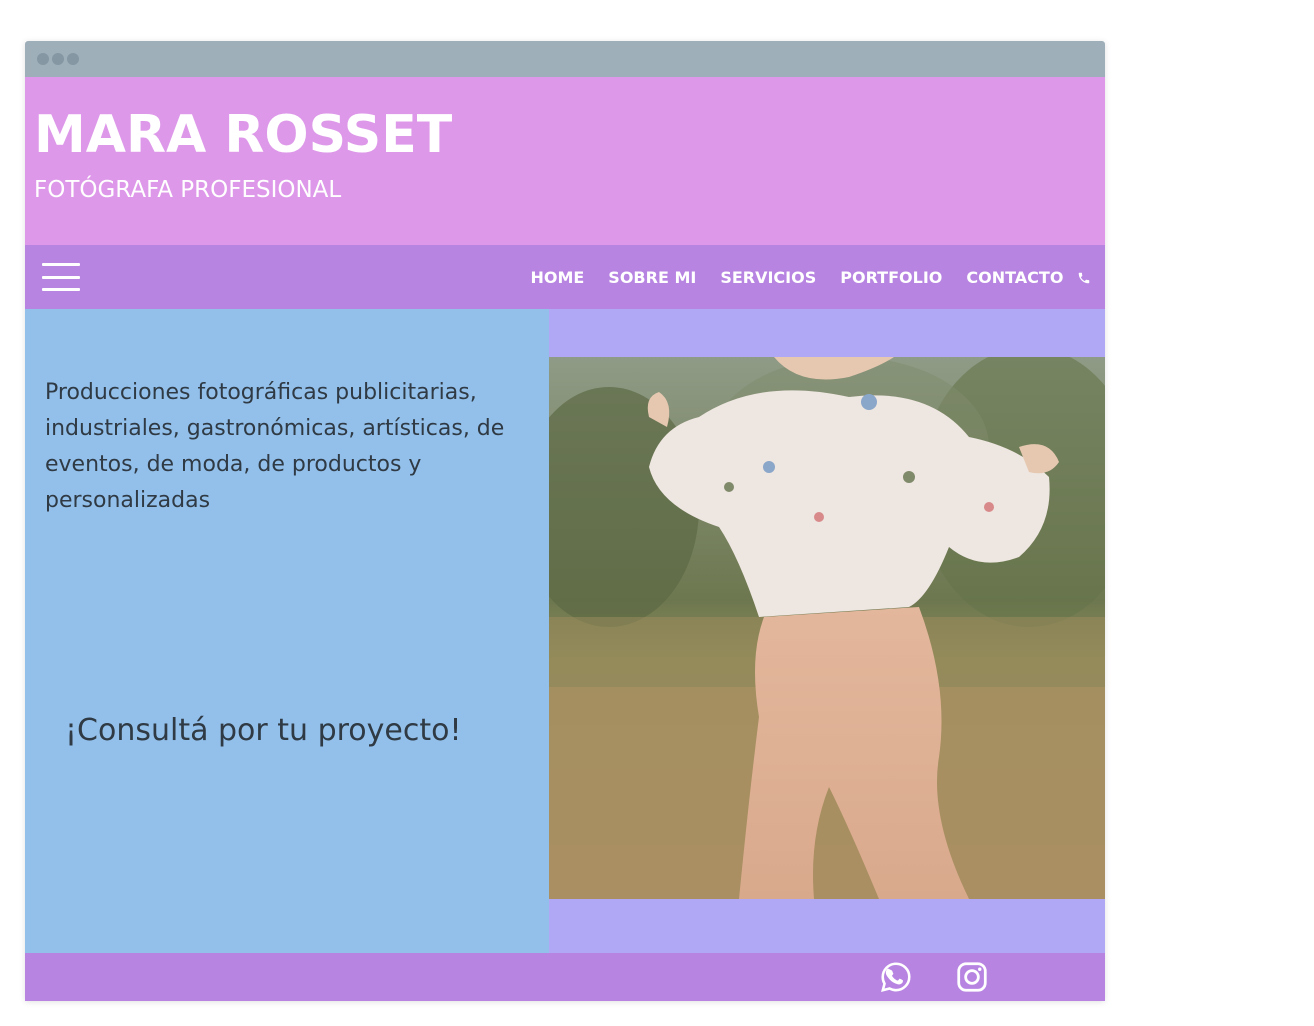  Describe the element at coordinates (565, 977) in the screenshot. I see `site-footer` at that location.